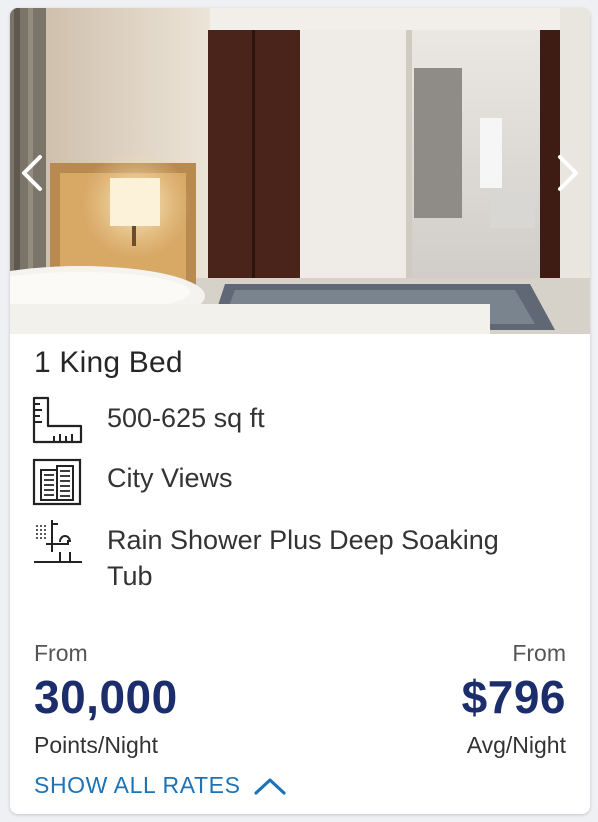 The width and height of the screenshot is (598, 822). I want to click on show-all-rates-label: SHOW ALL RATES, so click(137, 785).